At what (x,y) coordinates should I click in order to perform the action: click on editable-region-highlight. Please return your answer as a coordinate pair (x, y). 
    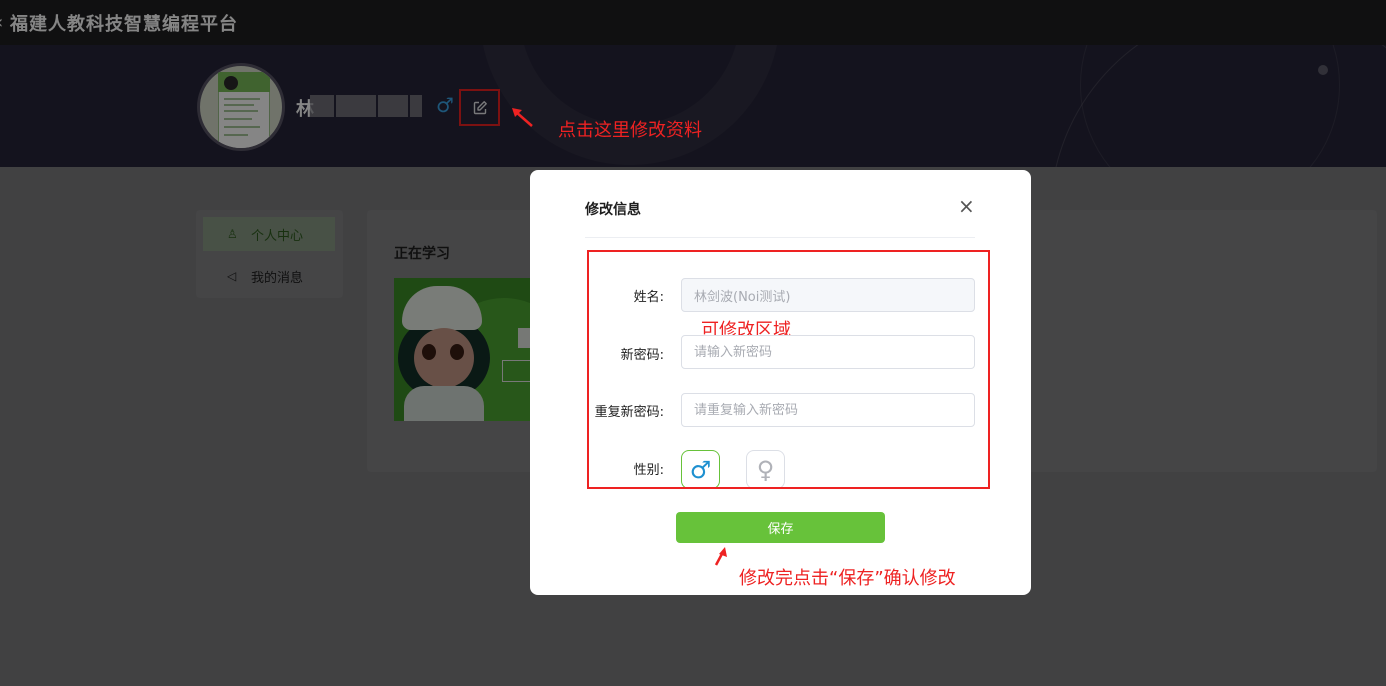
    Looking at the image, I should click on (788, 369).